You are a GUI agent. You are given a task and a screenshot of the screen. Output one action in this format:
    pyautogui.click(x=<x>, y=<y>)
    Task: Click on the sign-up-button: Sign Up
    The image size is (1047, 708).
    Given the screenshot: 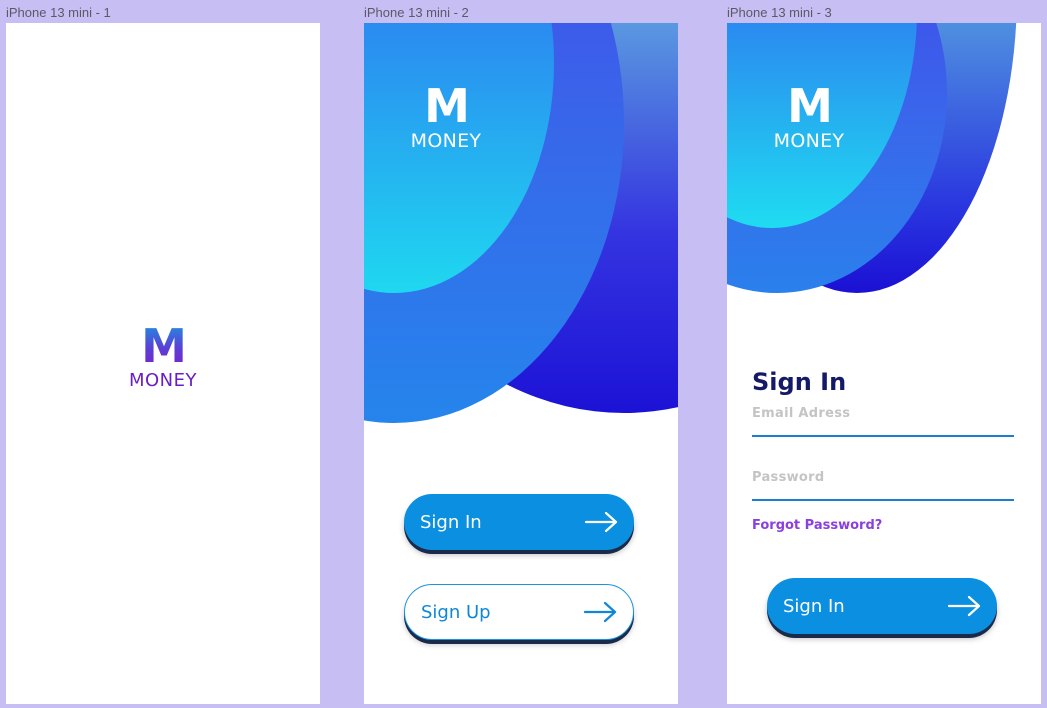 What is the action you would take?
    pyautogui.click(x=519, y=612)
    